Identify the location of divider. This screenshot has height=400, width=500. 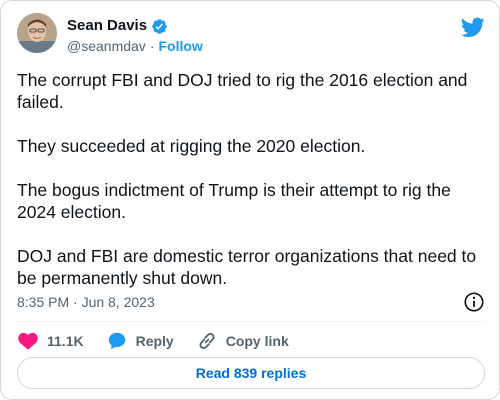
(251, 321).